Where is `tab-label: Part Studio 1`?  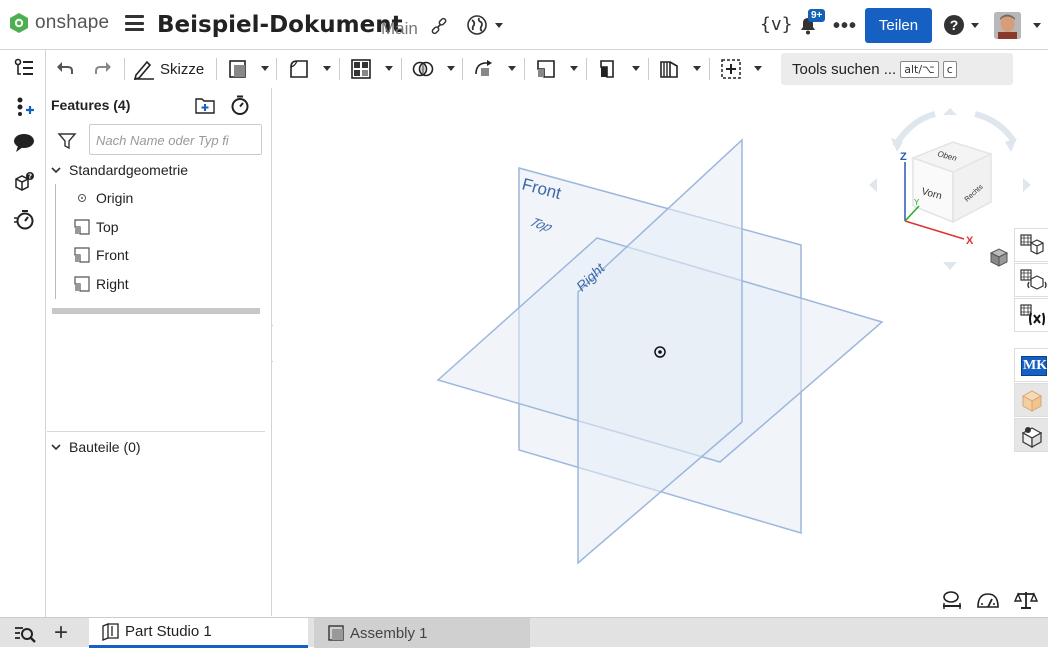
tab-label: Part Studio 1 is located at coordinates (168, 631).